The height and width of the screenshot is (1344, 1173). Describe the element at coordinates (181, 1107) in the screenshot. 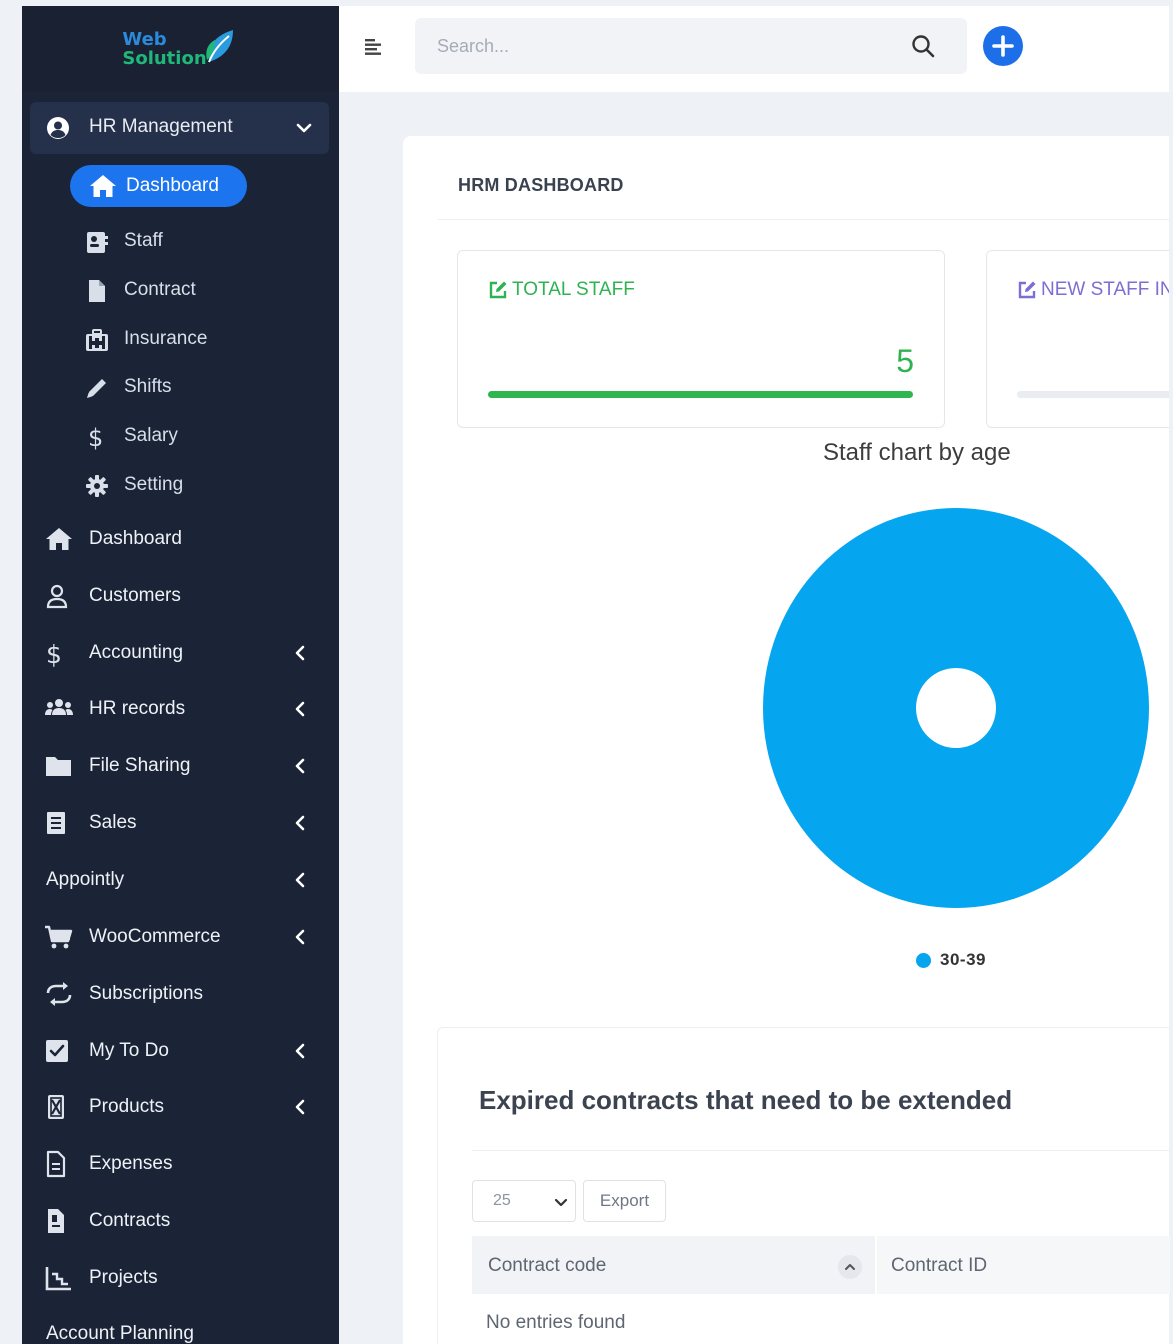

I see `sidebar-item-products: Products` at that location.